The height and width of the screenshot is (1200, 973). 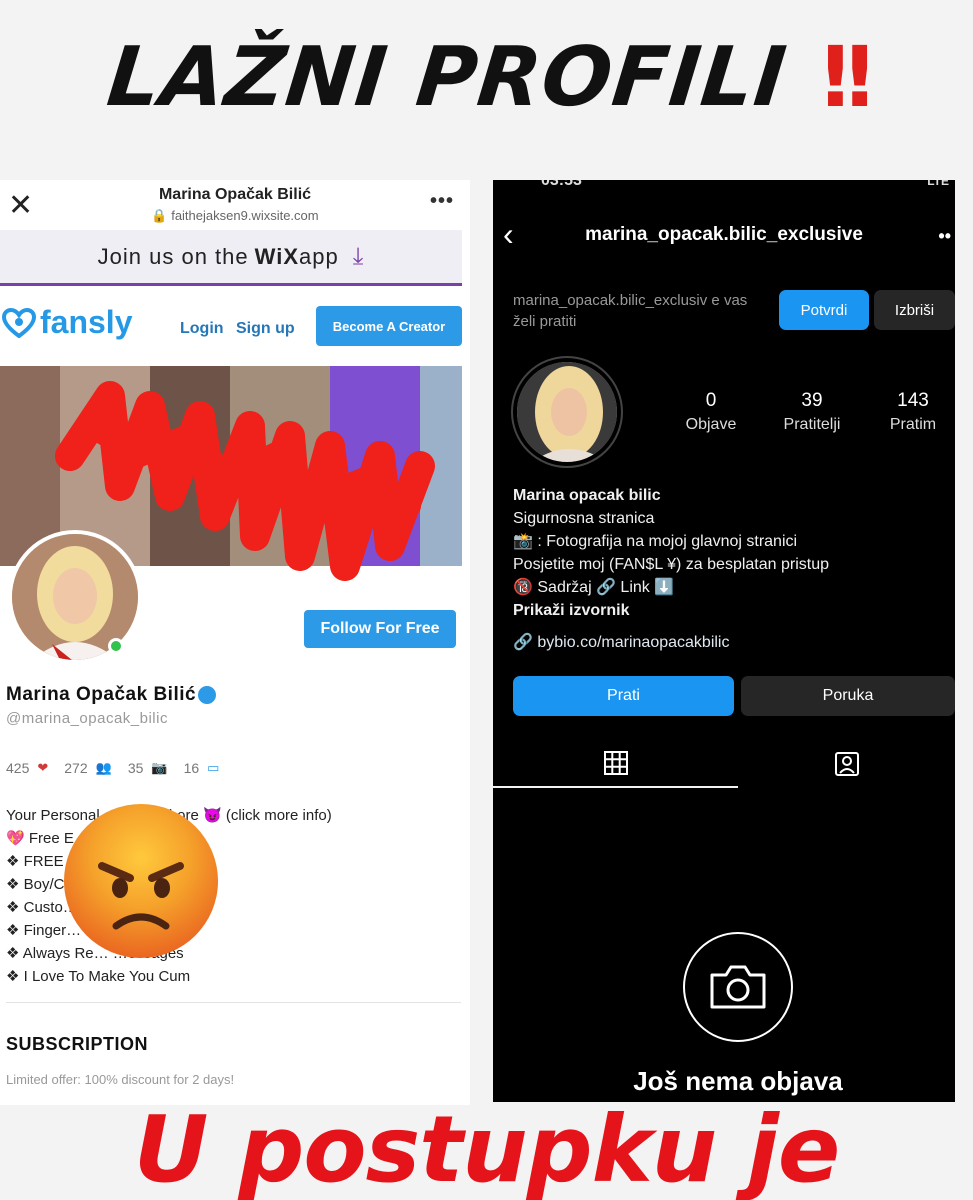 What do you see at coordinates (43, 767) in the screenshot?
I see `heart-icon: ❤` at bounding box center [43, 767].